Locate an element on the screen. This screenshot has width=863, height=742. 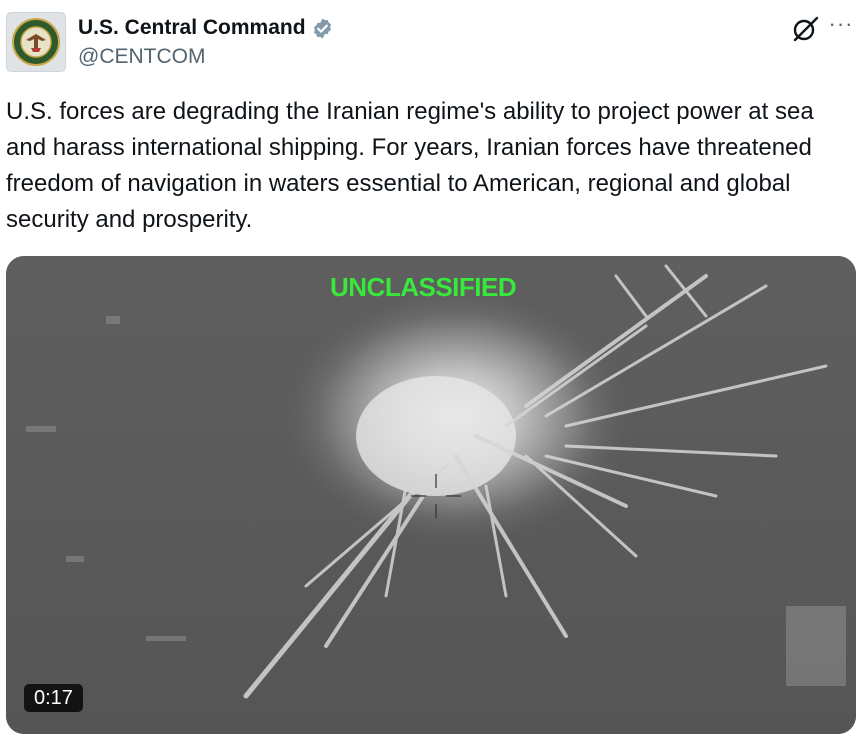
unclassified-label: UNCLASSIFIED is located at coordinates (423, 287).